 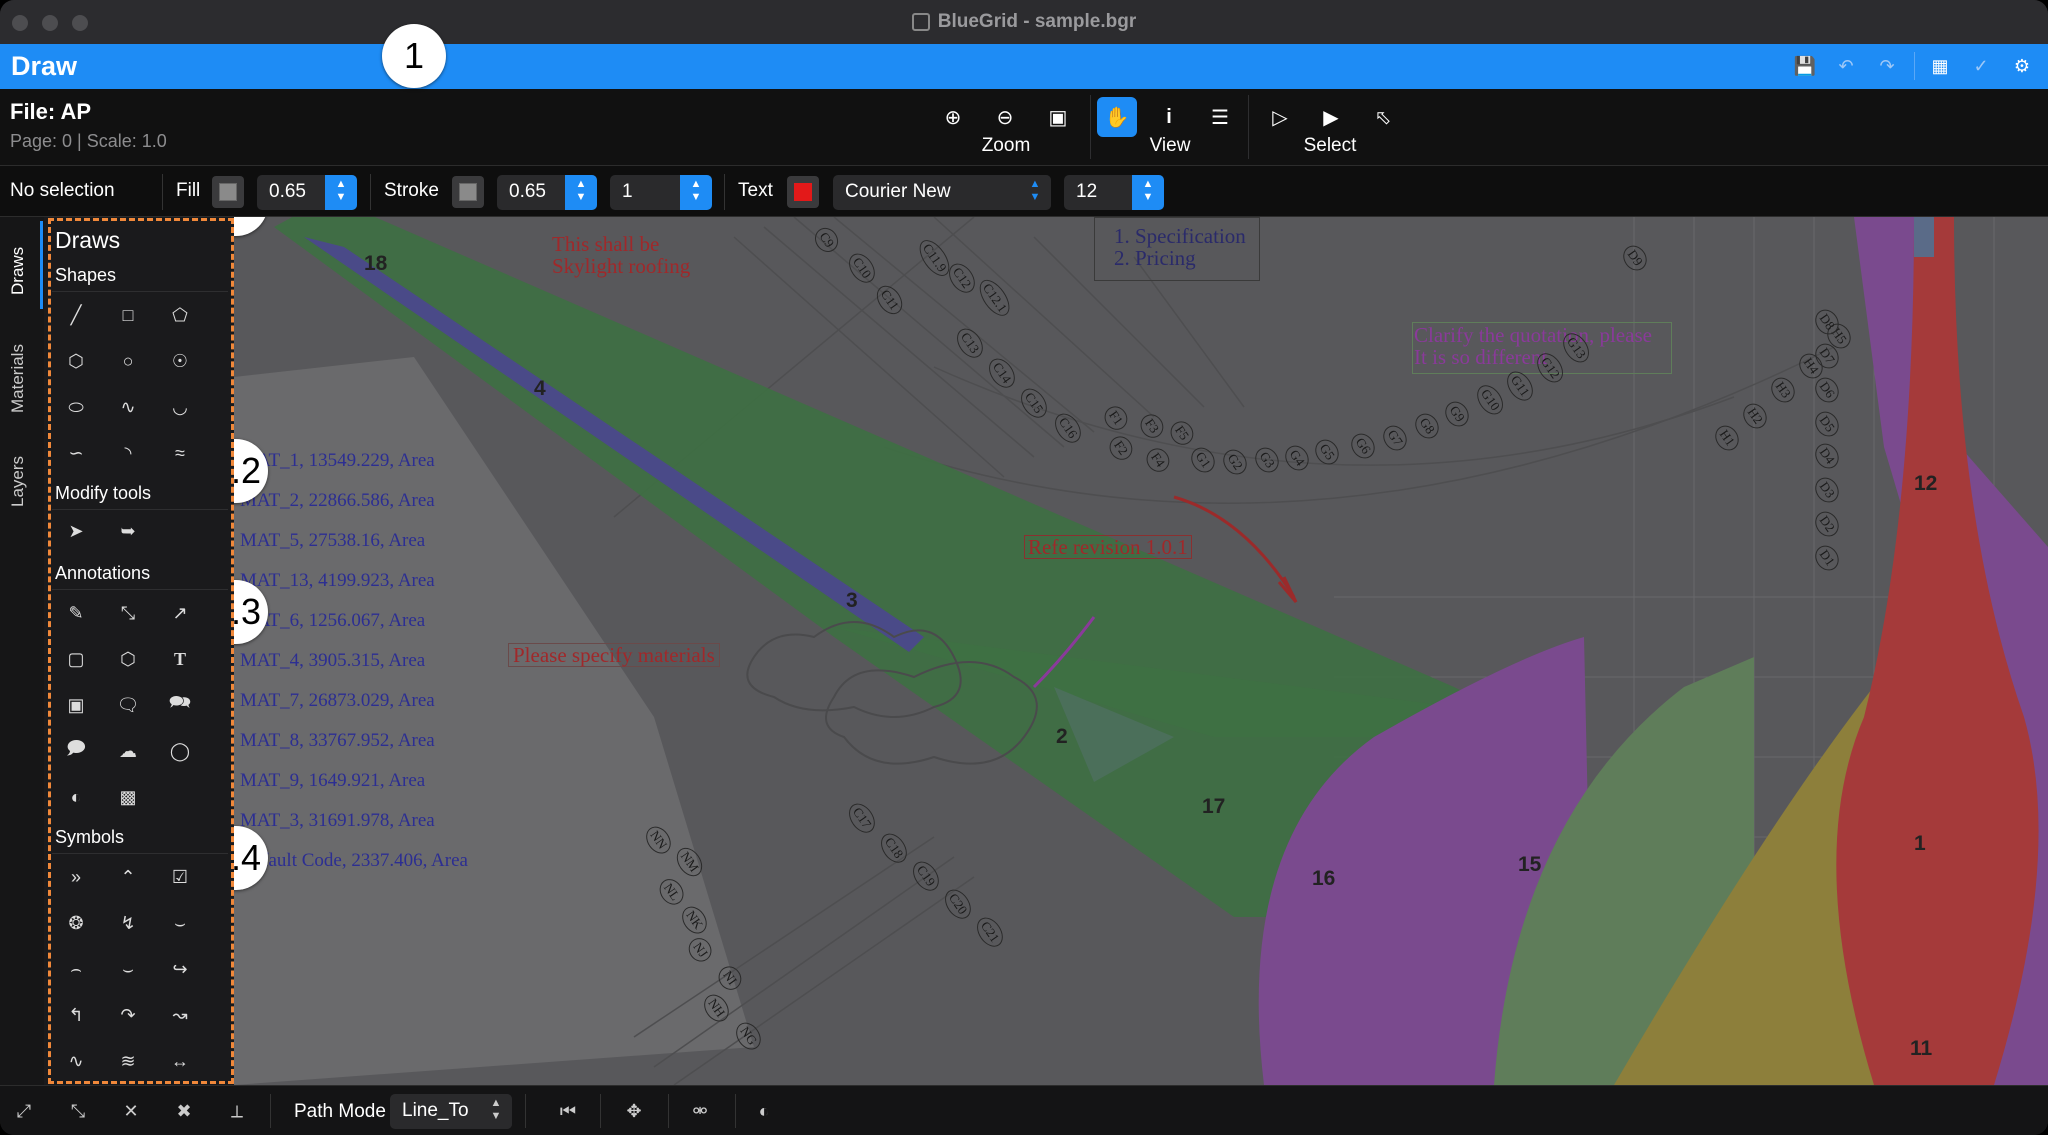 What do you see at coordinates (634, 1111) in the screenshot?
I see `move-nodes-icon: ✥` at bounding box center [634, 1111].